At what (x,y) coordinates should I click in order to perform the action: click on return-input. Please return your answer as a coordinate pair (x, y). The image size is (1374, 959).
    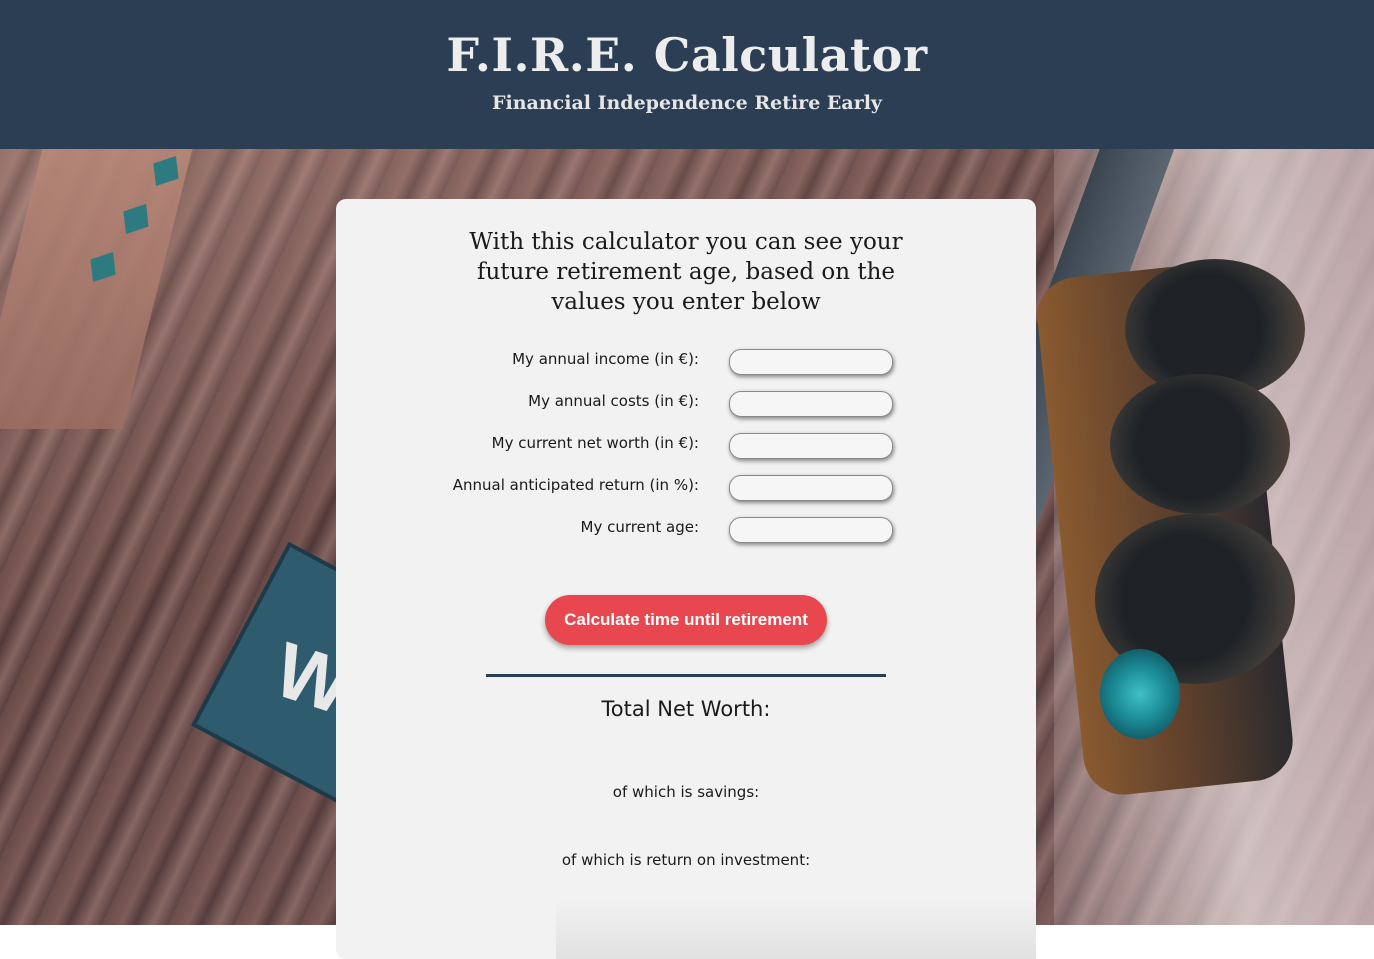
    Looking at the image, I should click on (811, 488).